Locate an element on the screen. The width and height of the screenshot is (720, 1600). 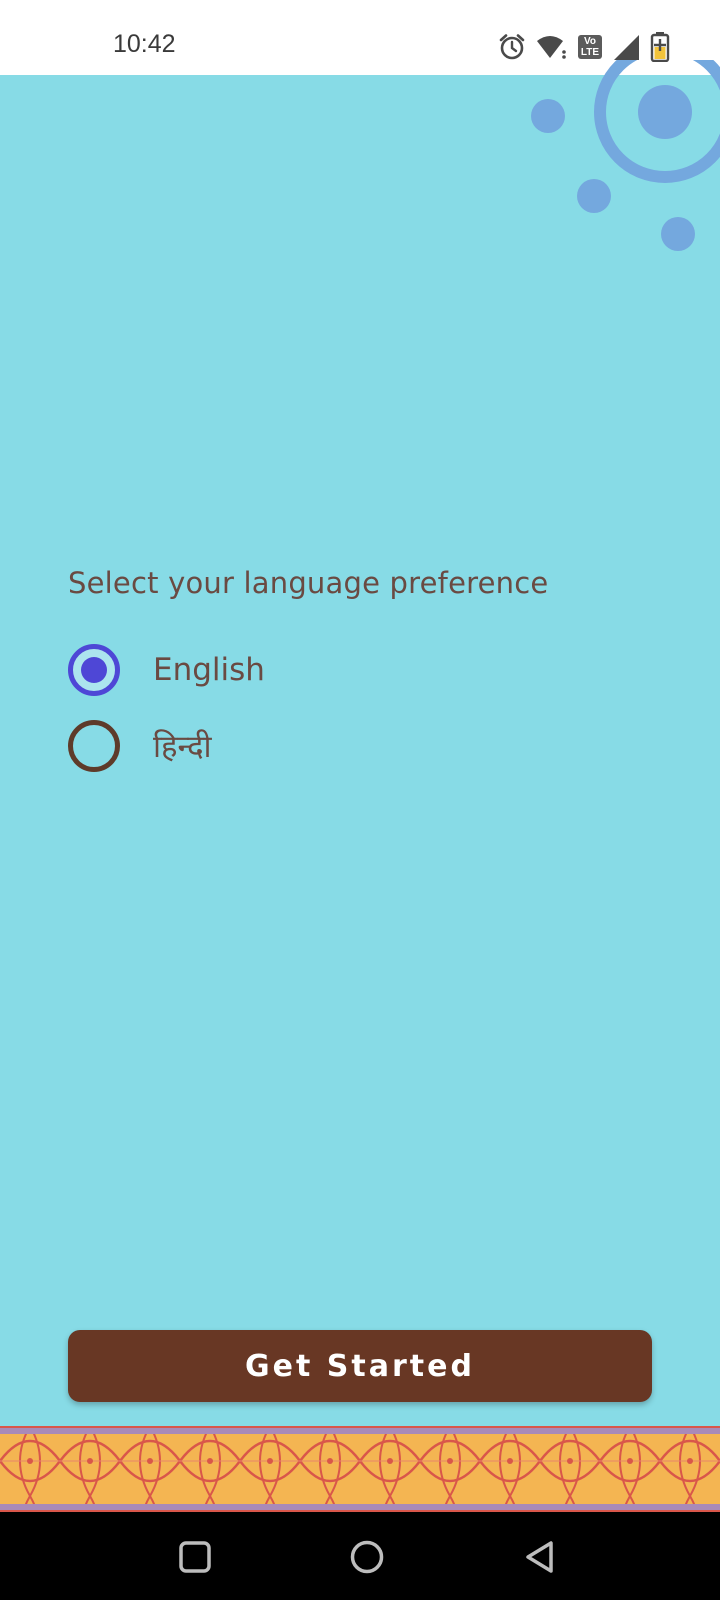
status-icons: Vo LTE is located at coordinates (584, 47).